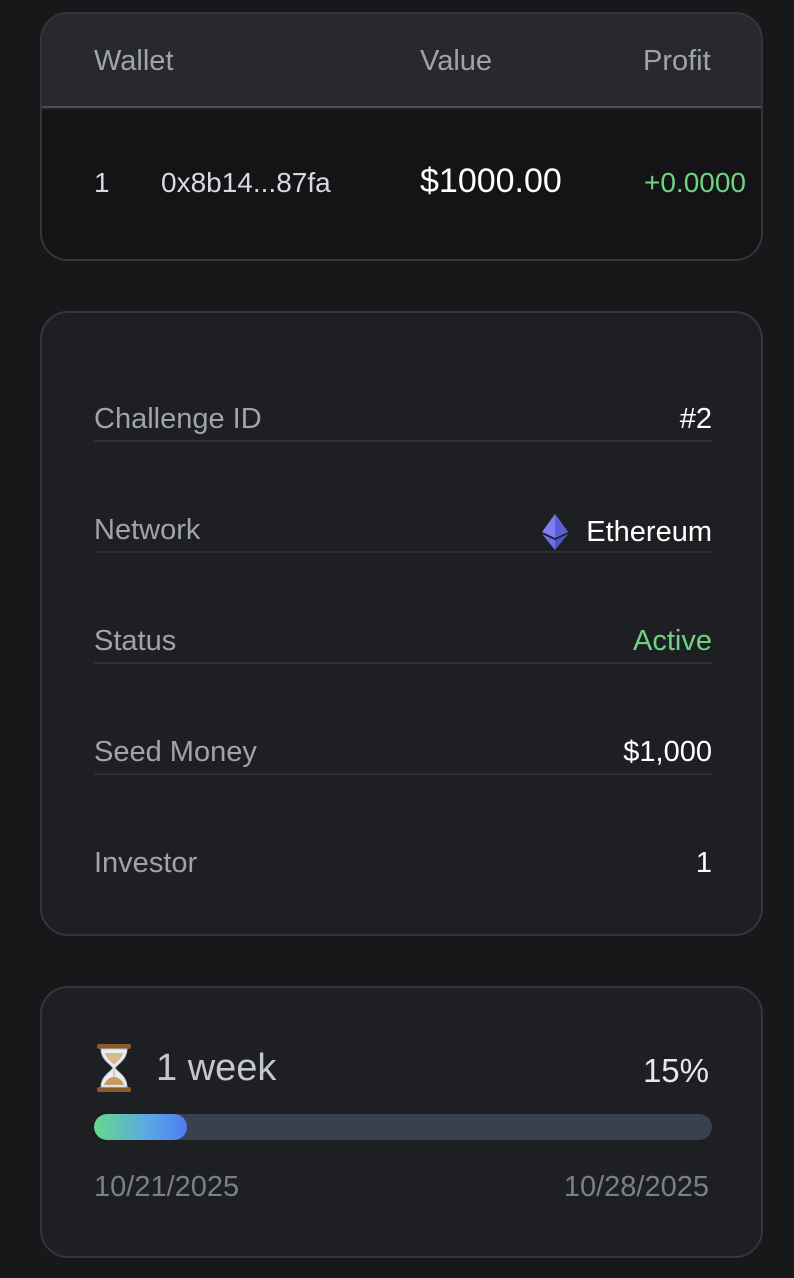  I want to click on investor-value: 1, so click(703, 863).